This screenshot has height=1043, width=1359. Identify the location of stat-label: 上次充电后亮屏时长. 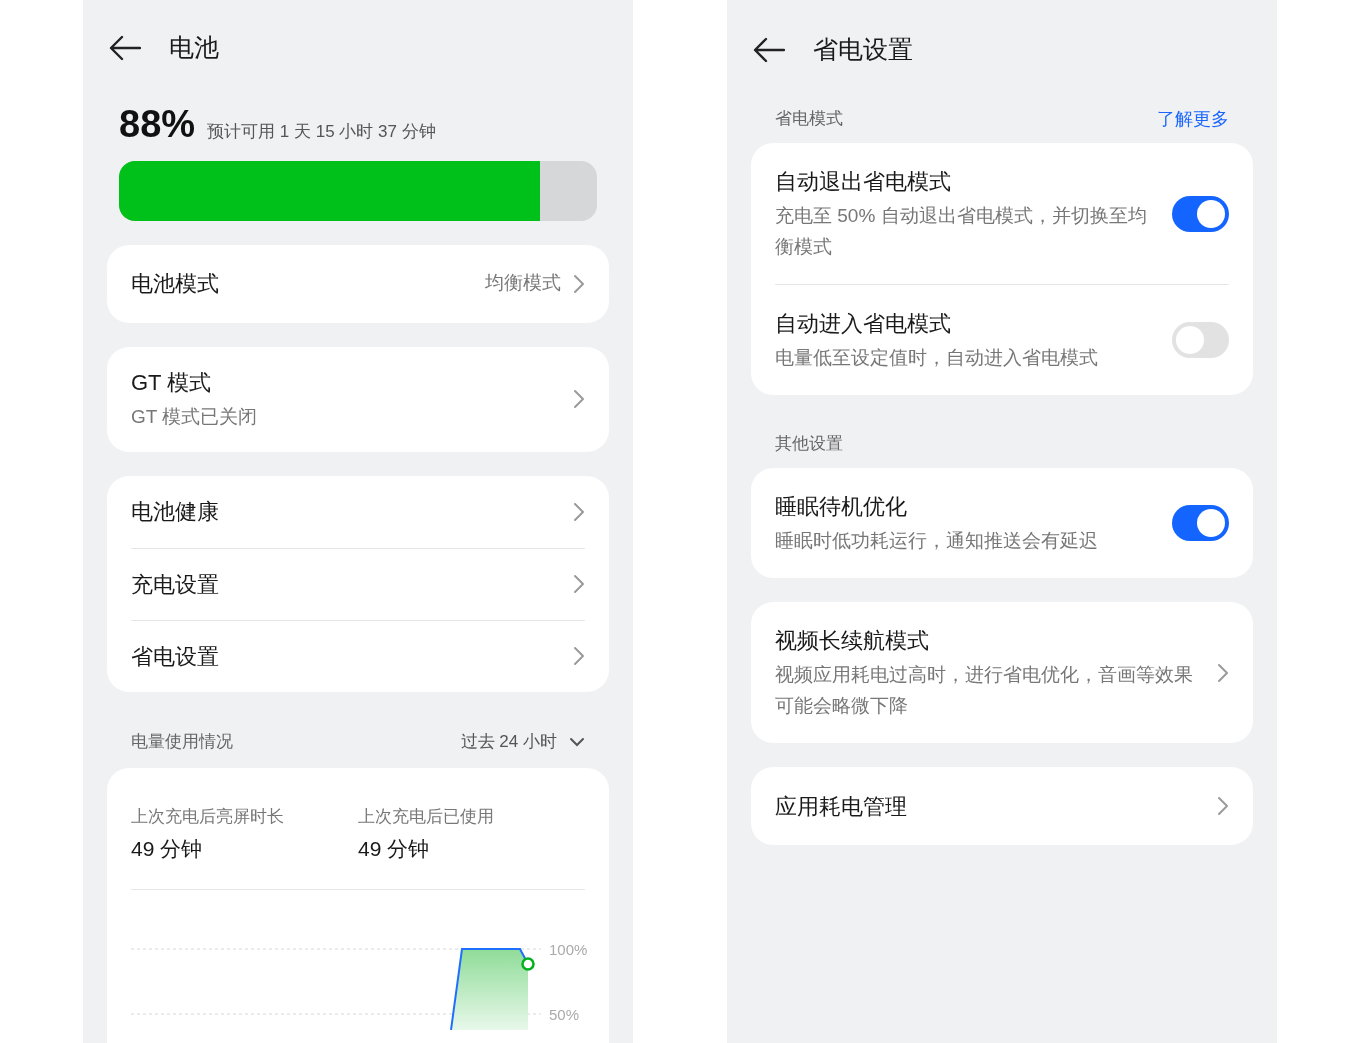
(208, 816).